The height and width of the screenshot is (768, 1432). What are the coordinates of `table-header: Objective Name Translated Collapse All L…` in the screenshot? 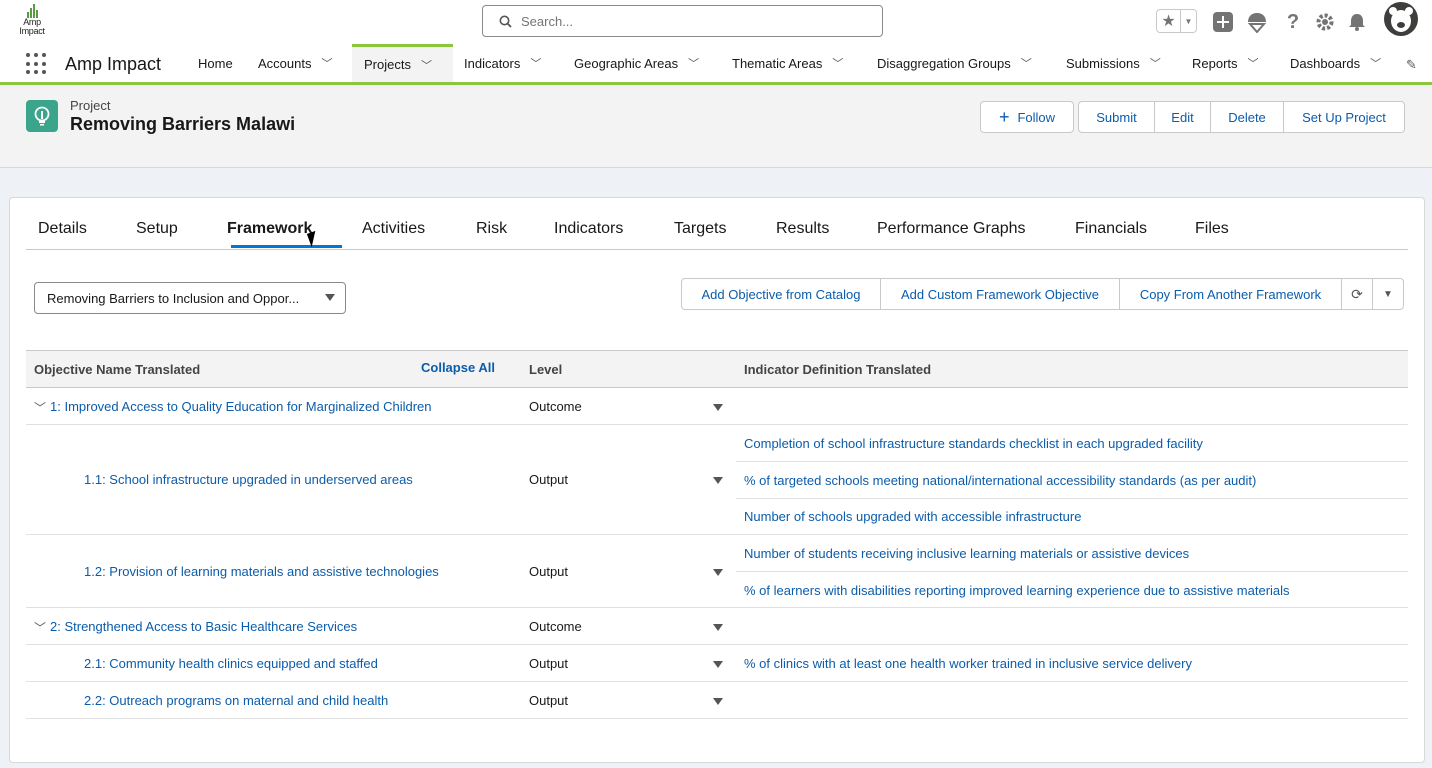 It's located at (717, 369).